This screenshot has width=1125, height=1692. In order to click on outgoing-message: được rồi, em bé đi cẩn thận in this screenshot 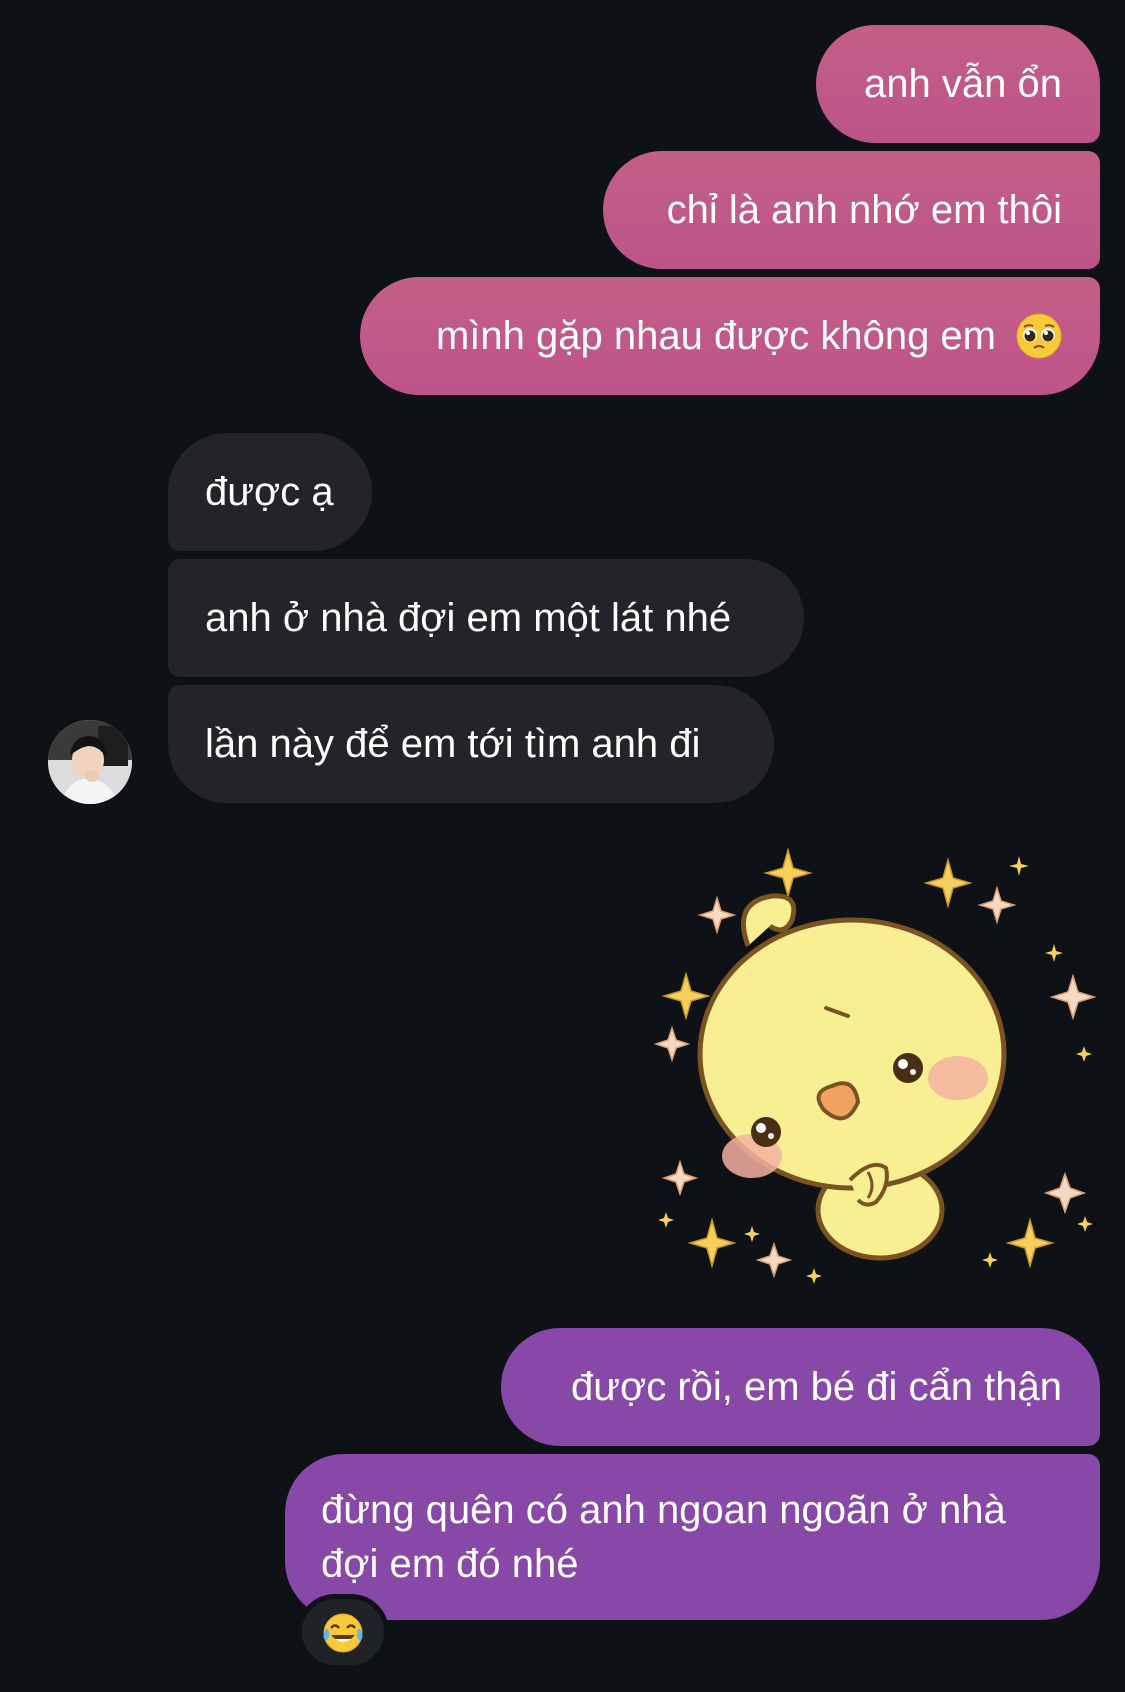, I will do `click(800, 1387)`.